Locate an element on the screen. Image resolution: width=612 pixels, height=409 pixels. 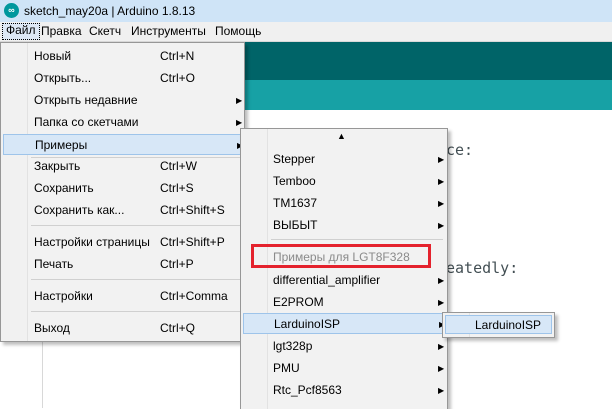
menu-item-close: Закрыть Ctrl+W is located at coordinates (122, 166).